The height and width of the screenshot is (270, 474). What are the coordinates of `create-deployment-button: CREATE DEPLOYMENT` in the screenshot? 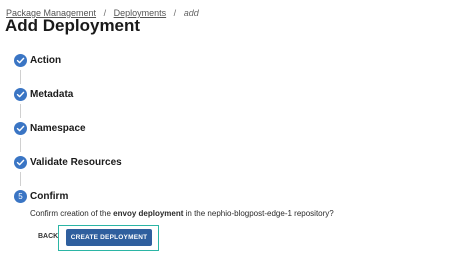 It's located at (109, 237).